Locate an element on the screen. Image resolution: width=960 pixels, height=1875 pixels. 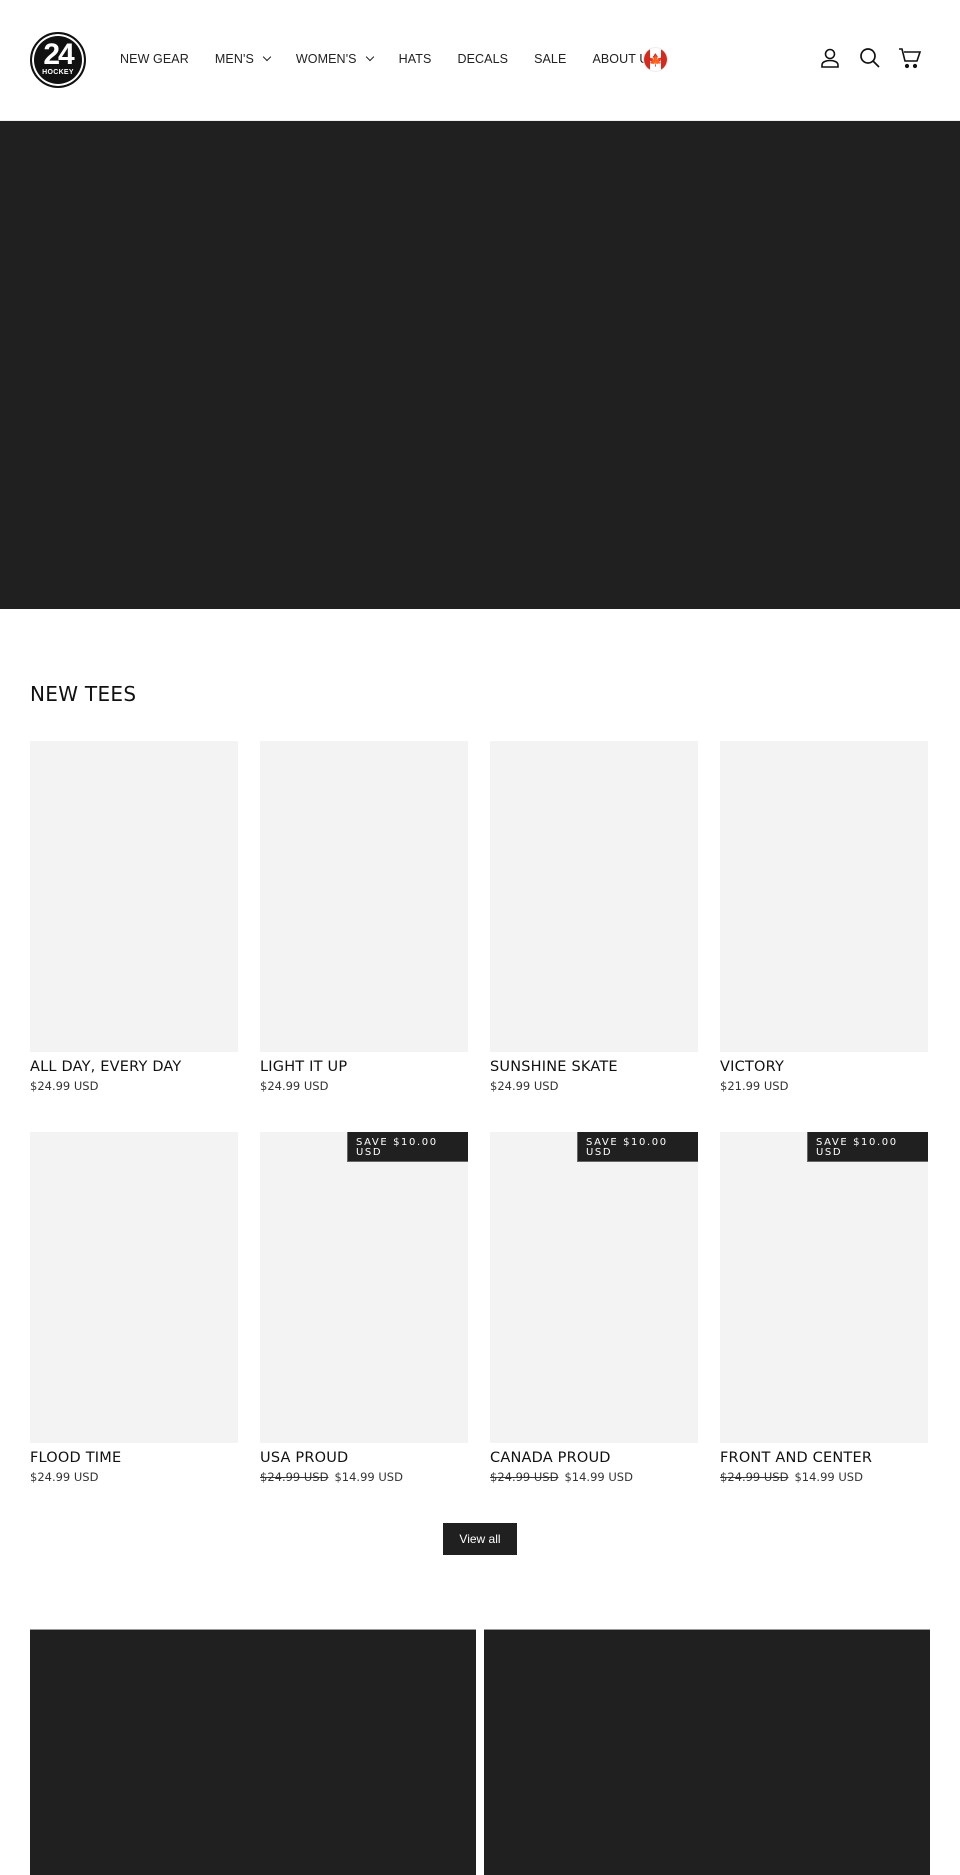
nav-label: DECALS is located at coordinates (483, 59).